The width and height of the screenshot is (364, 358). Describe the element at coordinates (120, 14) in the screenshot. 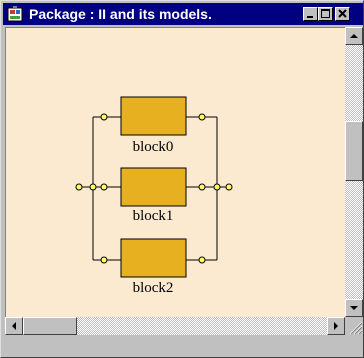

I see `window-title: Package : II and its models.` at that location.